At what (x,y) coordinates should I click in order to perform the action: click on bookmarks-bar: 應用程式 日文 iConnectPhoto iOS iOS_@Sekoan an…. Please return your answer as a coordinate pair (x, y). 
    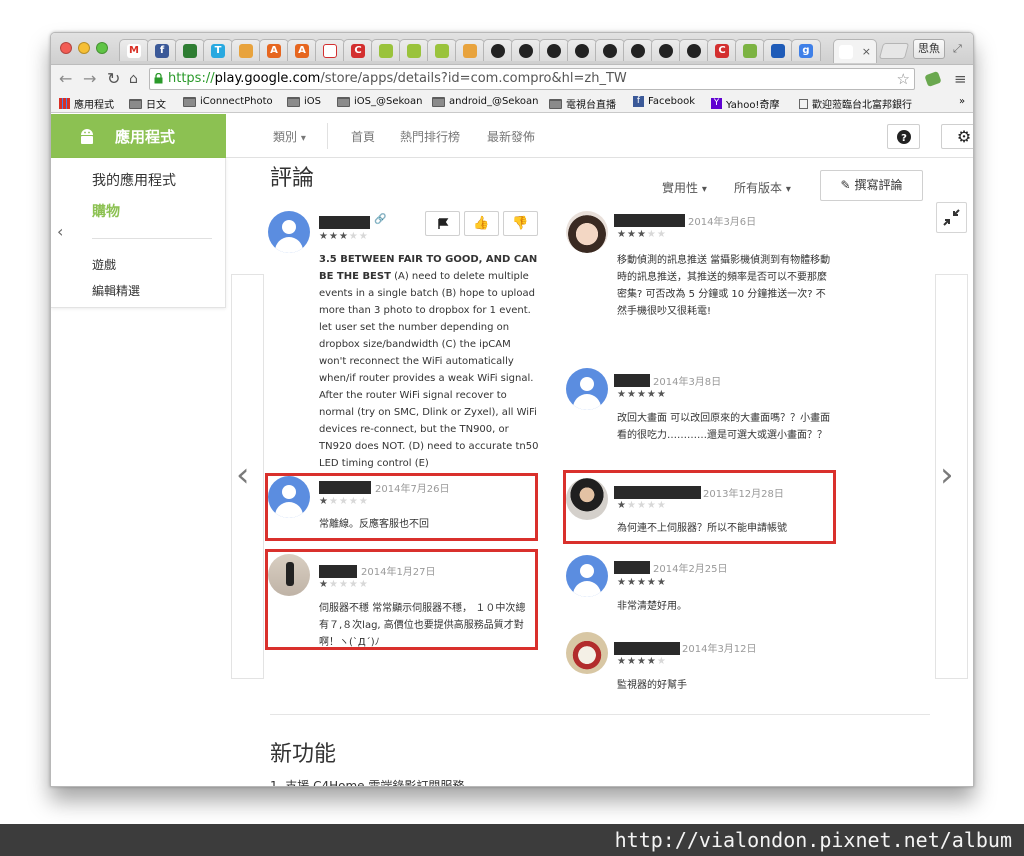
    Looking at the image, I should click on (512, 103).